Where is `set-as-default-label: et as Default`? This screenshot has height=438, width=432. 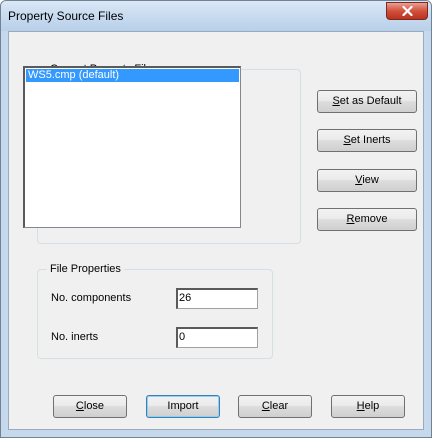
set-as-default-label: et as Default is located at coordinates (370, 101).